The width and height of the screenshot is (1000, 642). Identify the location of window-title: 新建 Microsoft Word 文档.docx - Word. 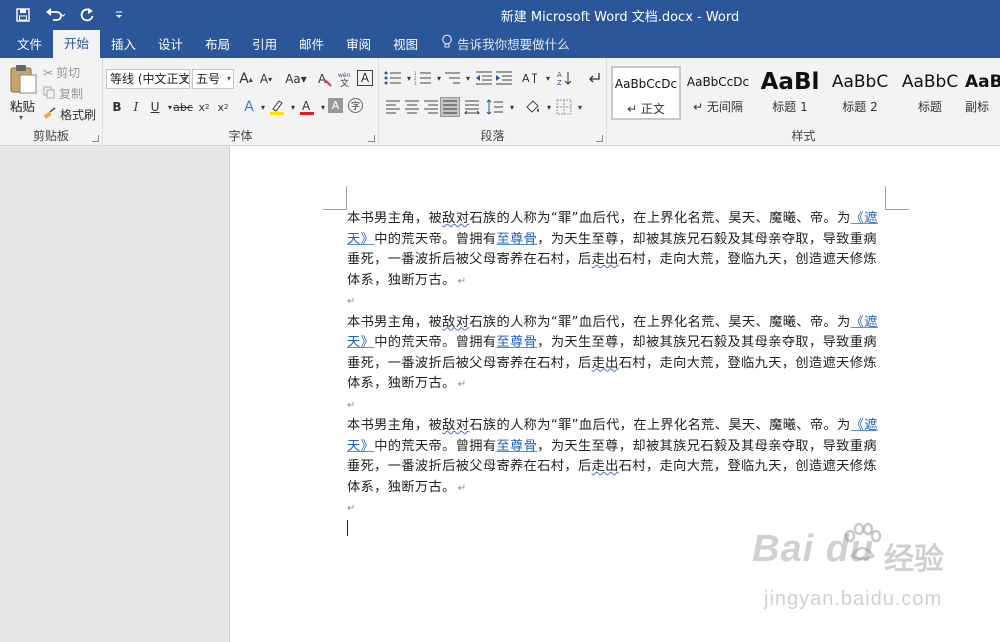
(620, 17).